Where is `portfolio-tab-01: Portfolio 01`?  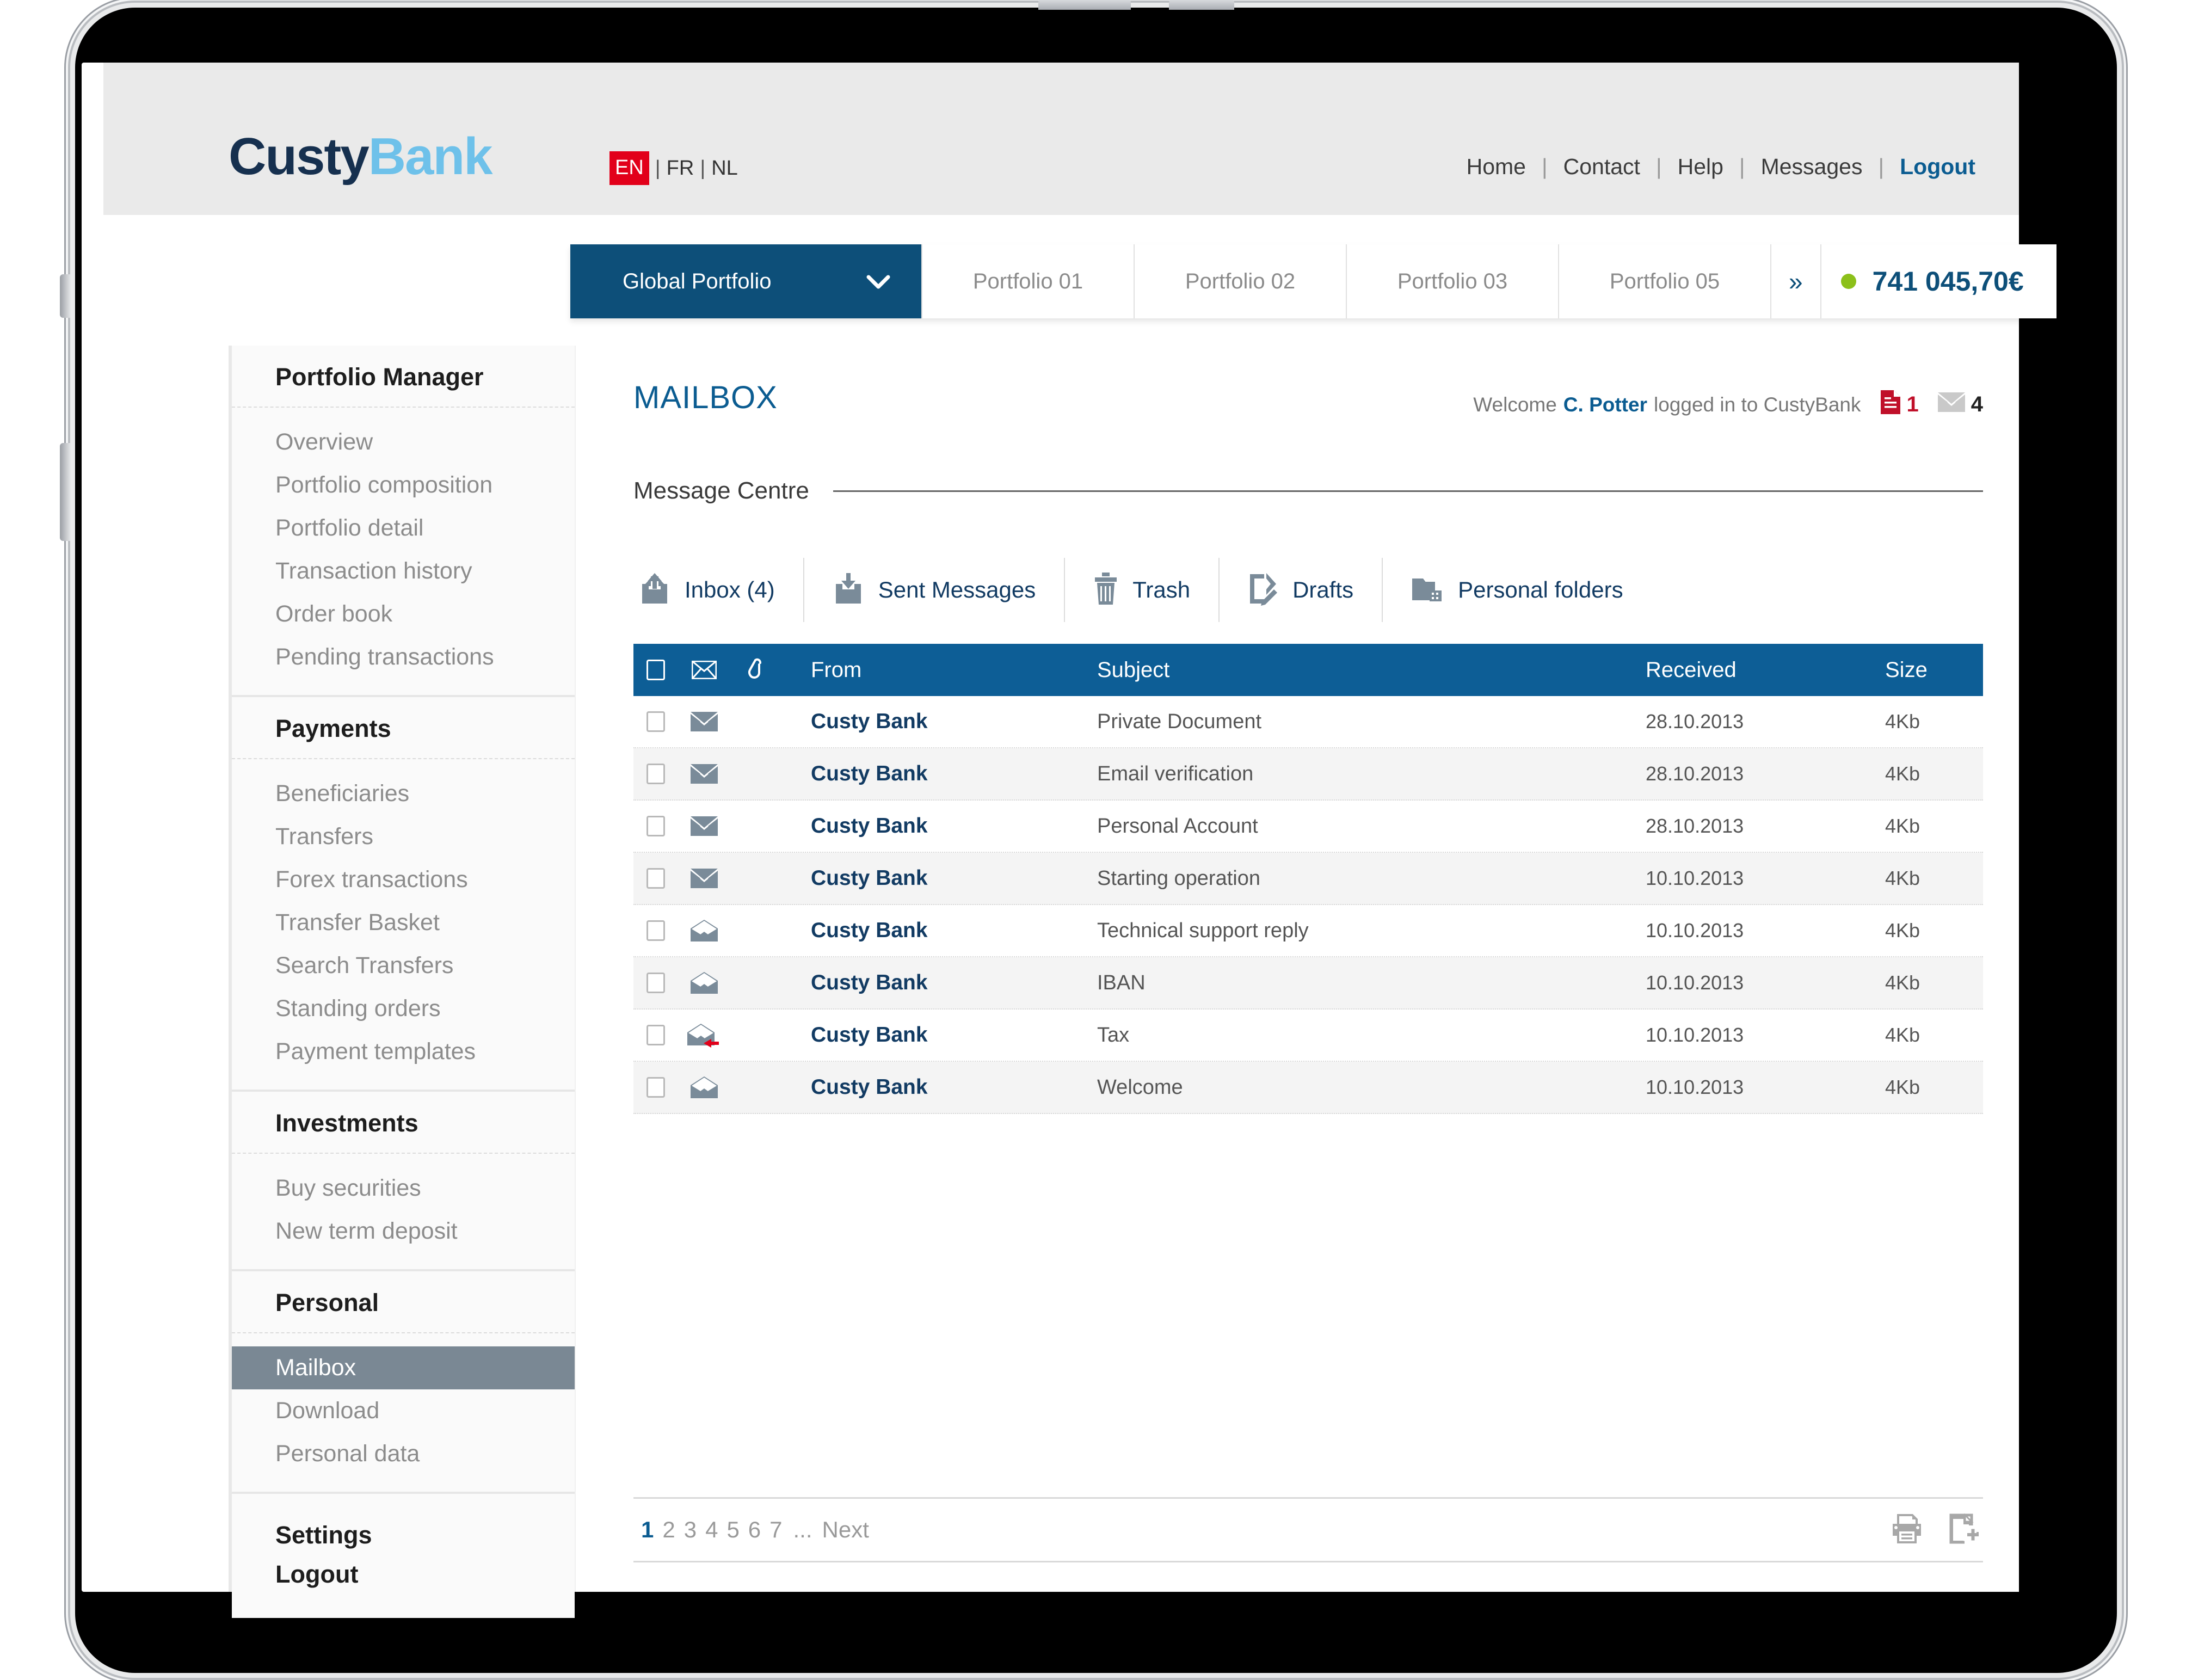 portfolio-tab-01: Portfolio 01 is located at coordinates (1027, 281).